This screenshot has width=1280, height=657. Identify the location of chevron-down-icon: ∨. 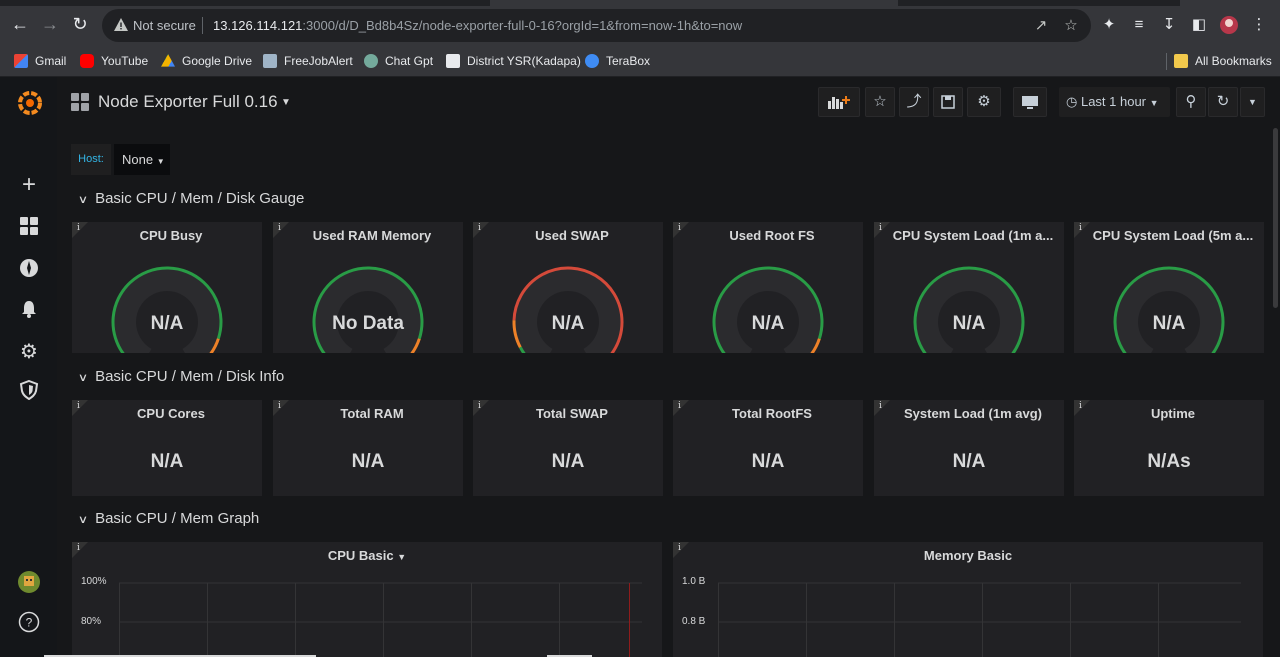
(83, 378).